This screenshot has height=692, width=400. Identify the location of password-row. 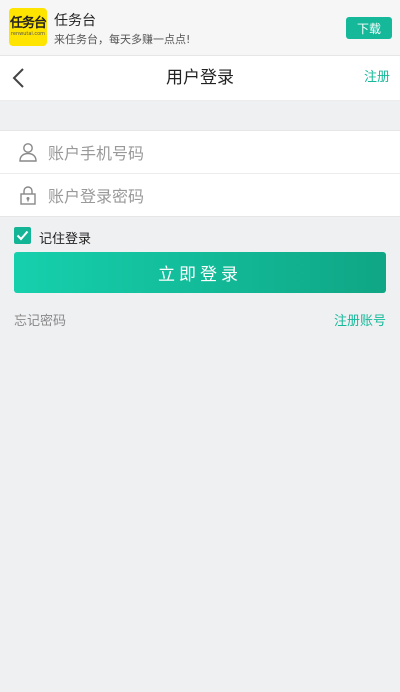
(200, 195).